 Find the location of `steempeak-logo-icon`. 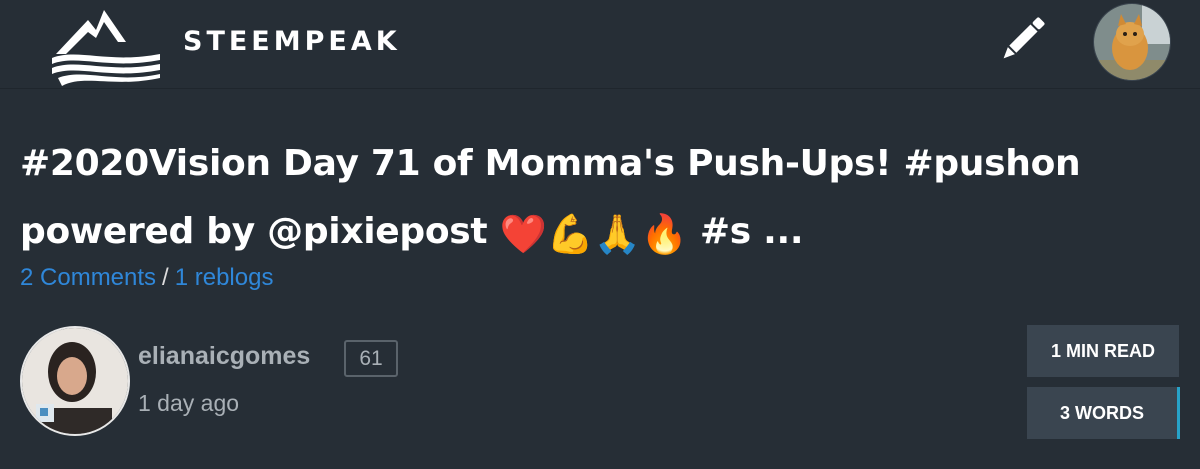

steempeak-logo-icon is located at coordinates (106, 45).